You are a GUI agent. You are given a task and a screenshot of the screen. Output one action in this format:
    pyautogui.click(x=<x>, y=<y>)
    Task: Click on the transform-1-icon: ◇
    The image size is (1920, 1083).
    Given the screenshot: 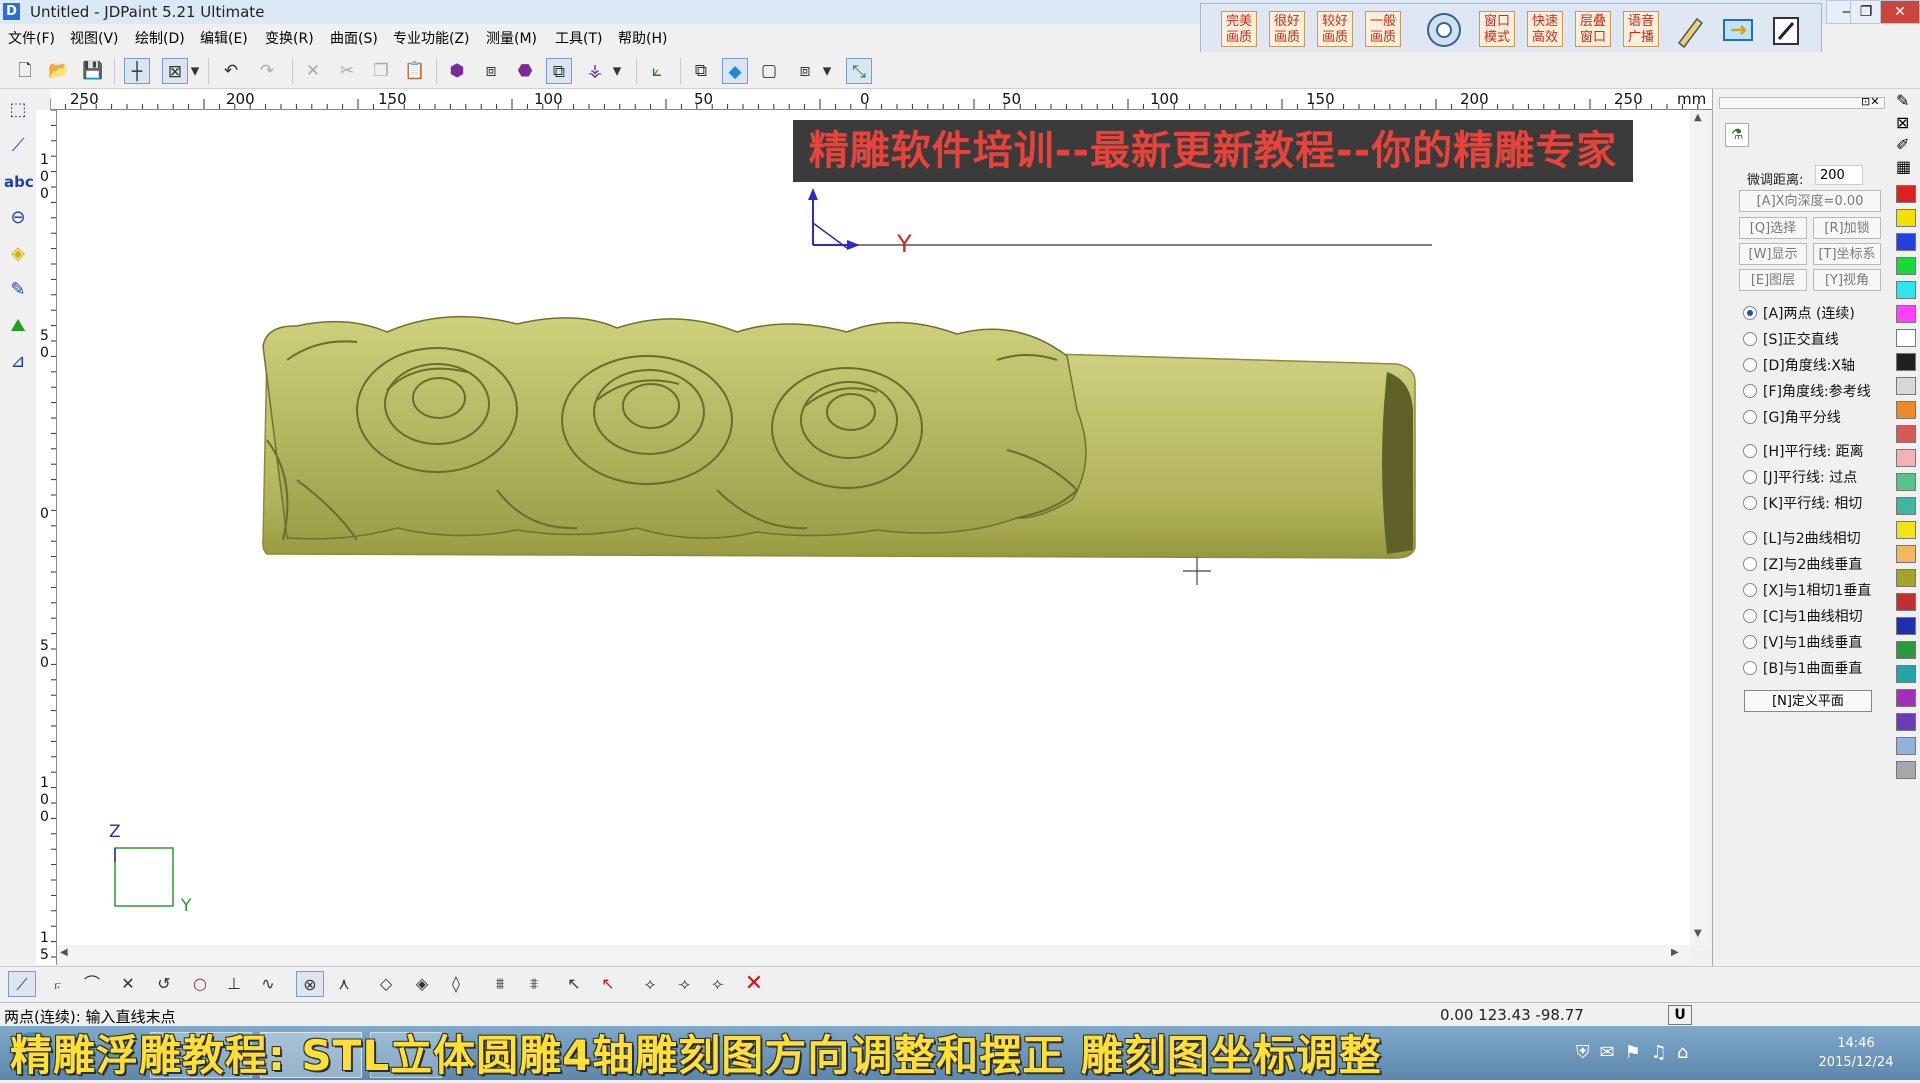 What is the action you would take?
    pyautogui.click(x=386, y=984)
    